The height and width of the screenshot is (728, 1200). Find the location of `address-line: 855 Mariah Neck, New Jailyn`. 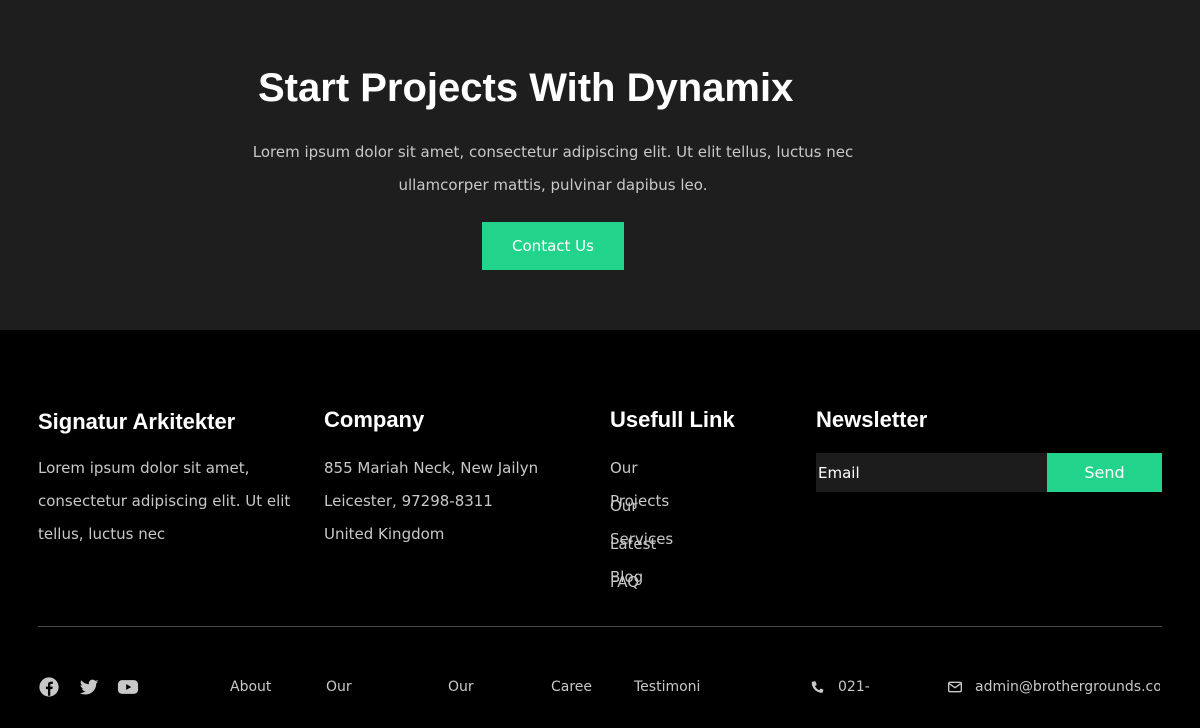

address-line: 855 Mariah Neck, New Jailyn is located at coordinates (431, 468).